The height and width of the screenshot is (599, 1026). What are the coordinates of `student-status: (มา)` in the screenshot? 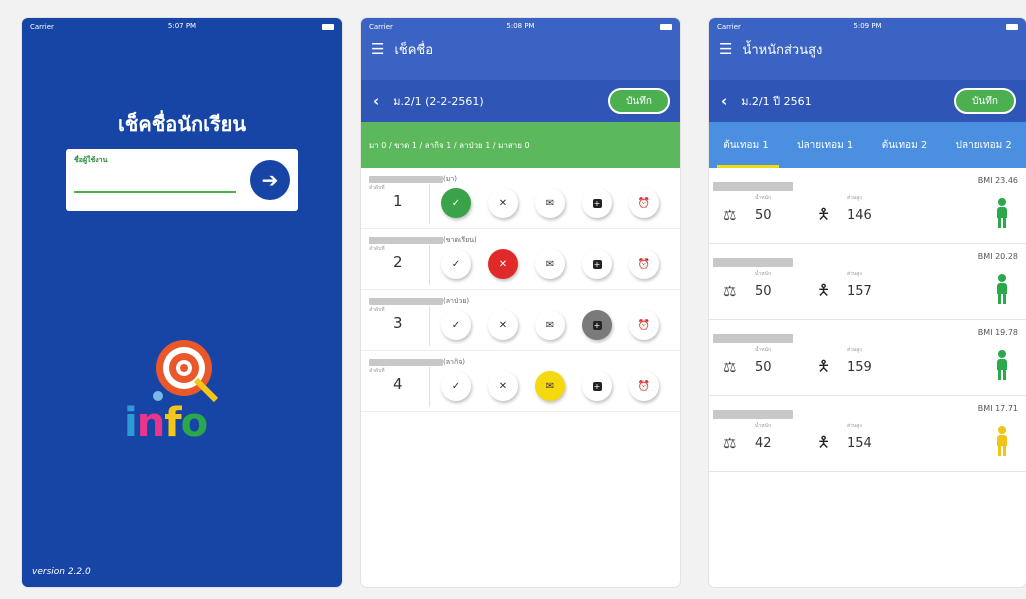 It's located at (450, 179).